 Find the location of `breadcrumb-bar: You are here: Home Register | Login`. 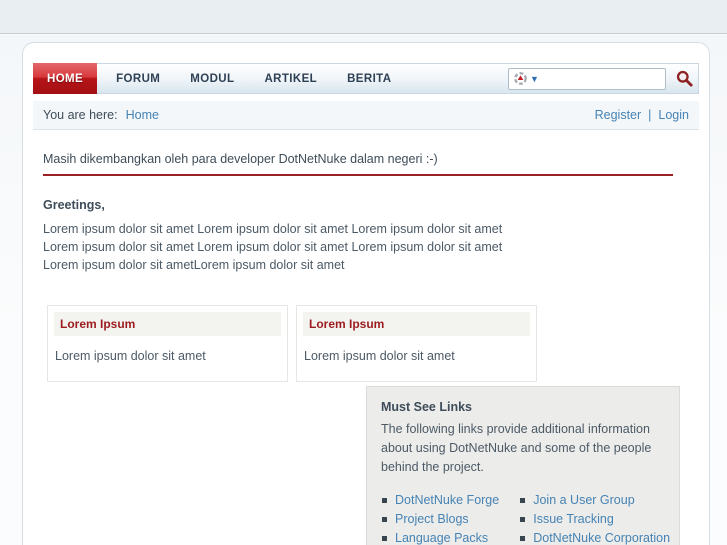

breadcrumb-bar: You are here: Home Register | Login is located at coordinates (366, 115).